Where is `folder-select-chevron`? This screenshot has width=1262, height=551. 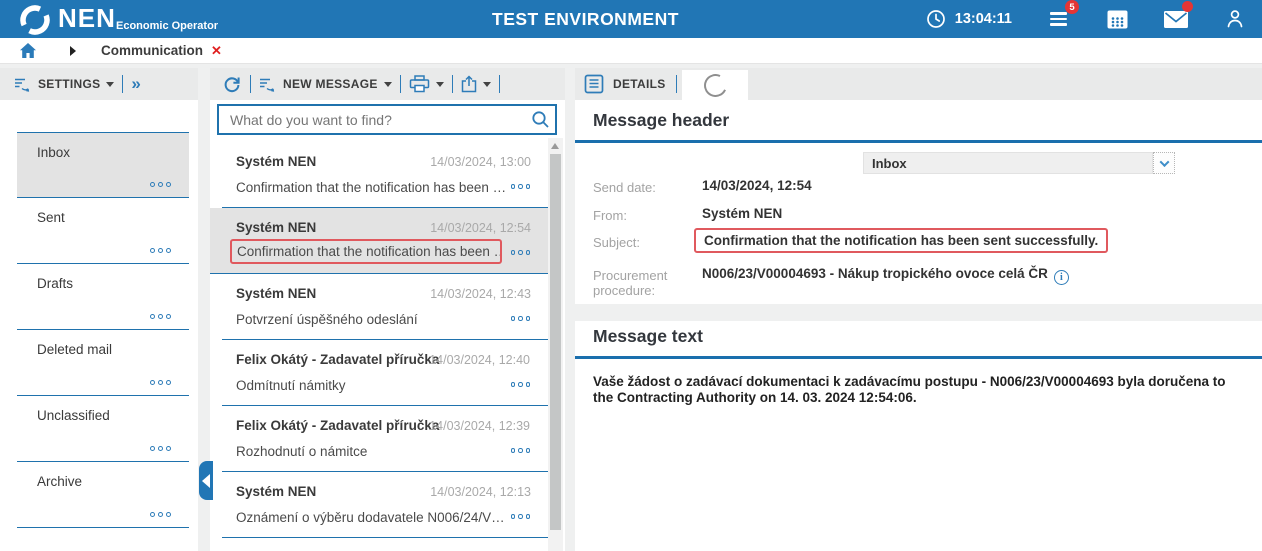 folder-select-chevron is located at coordinates (1164, 163).